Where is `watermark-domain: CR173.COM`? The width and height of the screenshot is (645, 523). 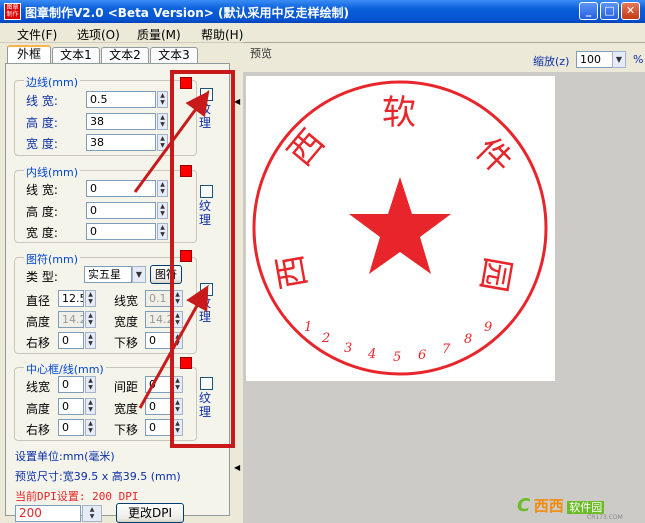 watermark-domain: CR173.COM is located at coordinates (605, 517).